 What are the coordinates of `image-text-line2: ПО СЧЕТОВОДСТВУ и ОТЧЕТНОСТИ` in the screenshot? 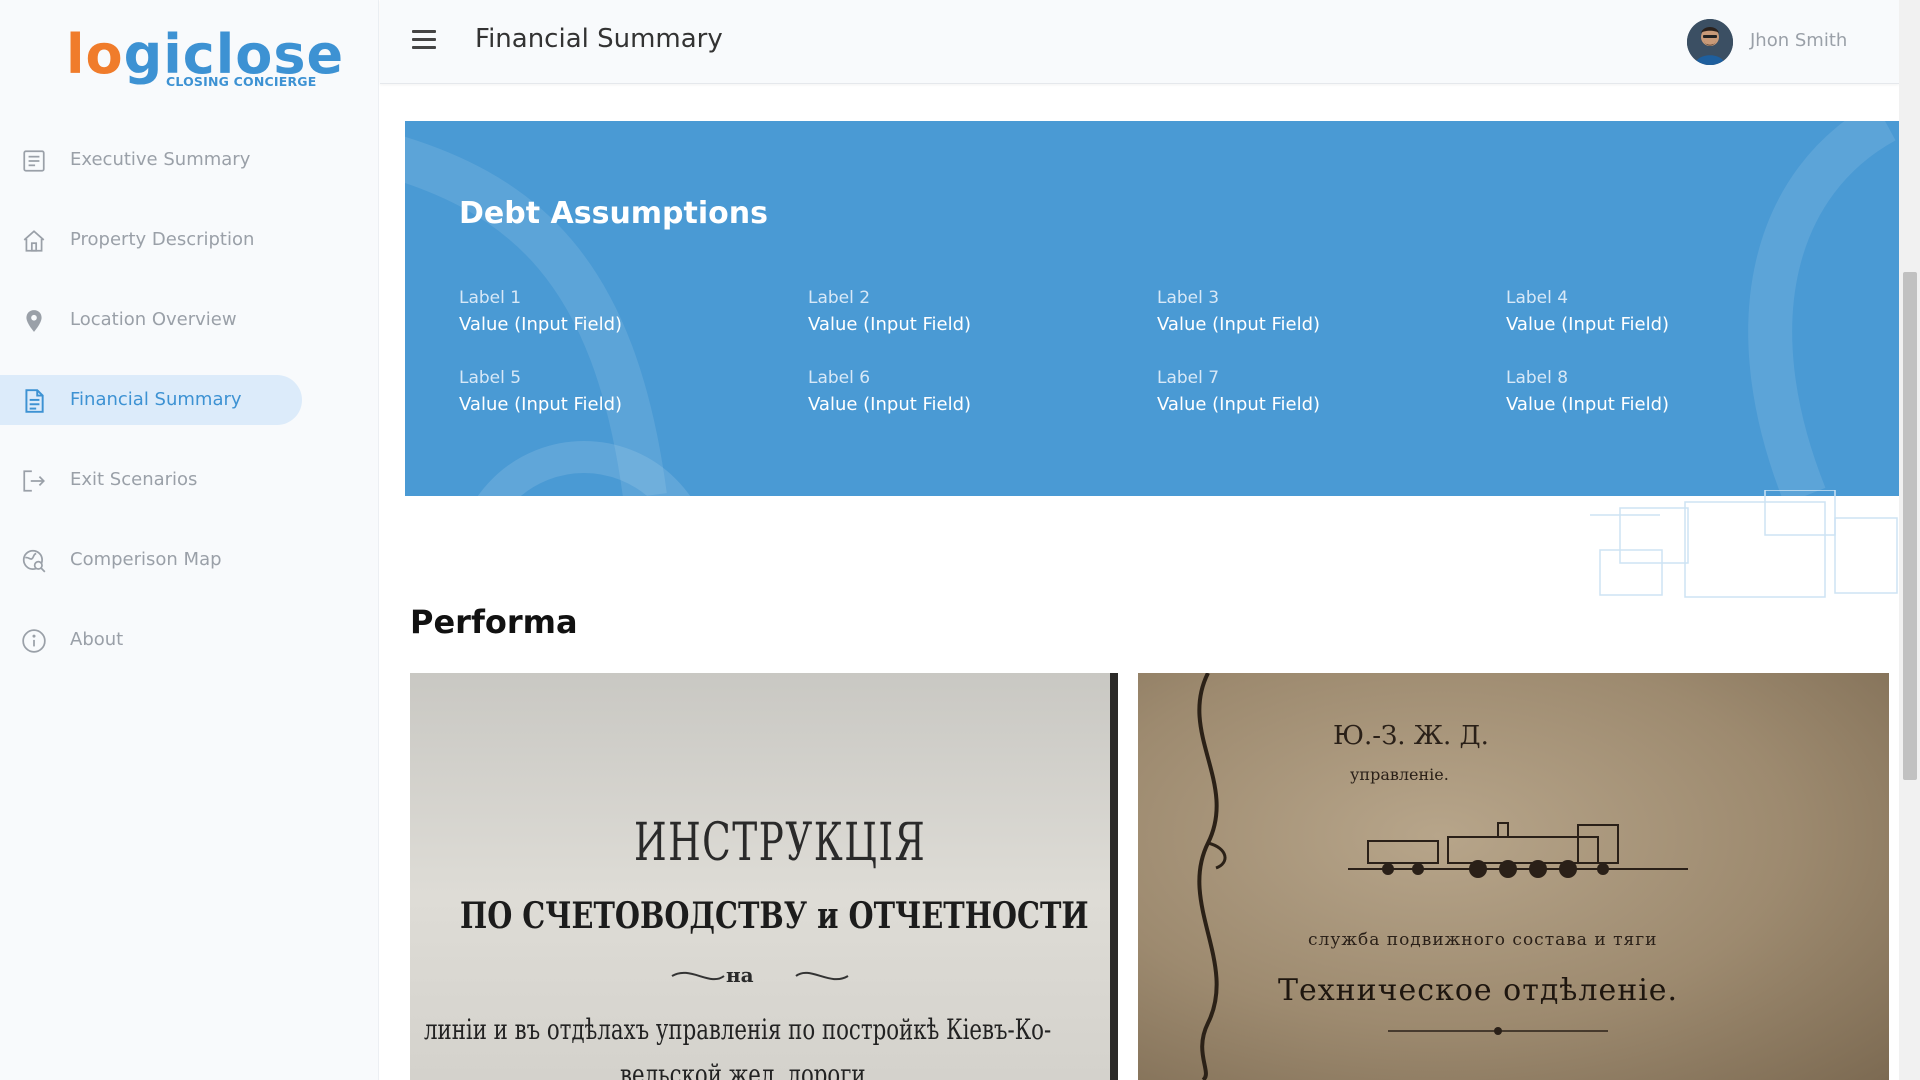 It's located at (774, 916).